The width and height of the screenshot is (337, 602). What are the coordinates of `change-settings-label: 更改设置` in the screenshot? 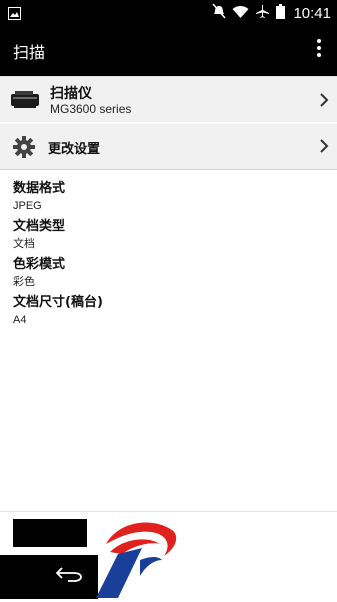 It's located at (74, 149).